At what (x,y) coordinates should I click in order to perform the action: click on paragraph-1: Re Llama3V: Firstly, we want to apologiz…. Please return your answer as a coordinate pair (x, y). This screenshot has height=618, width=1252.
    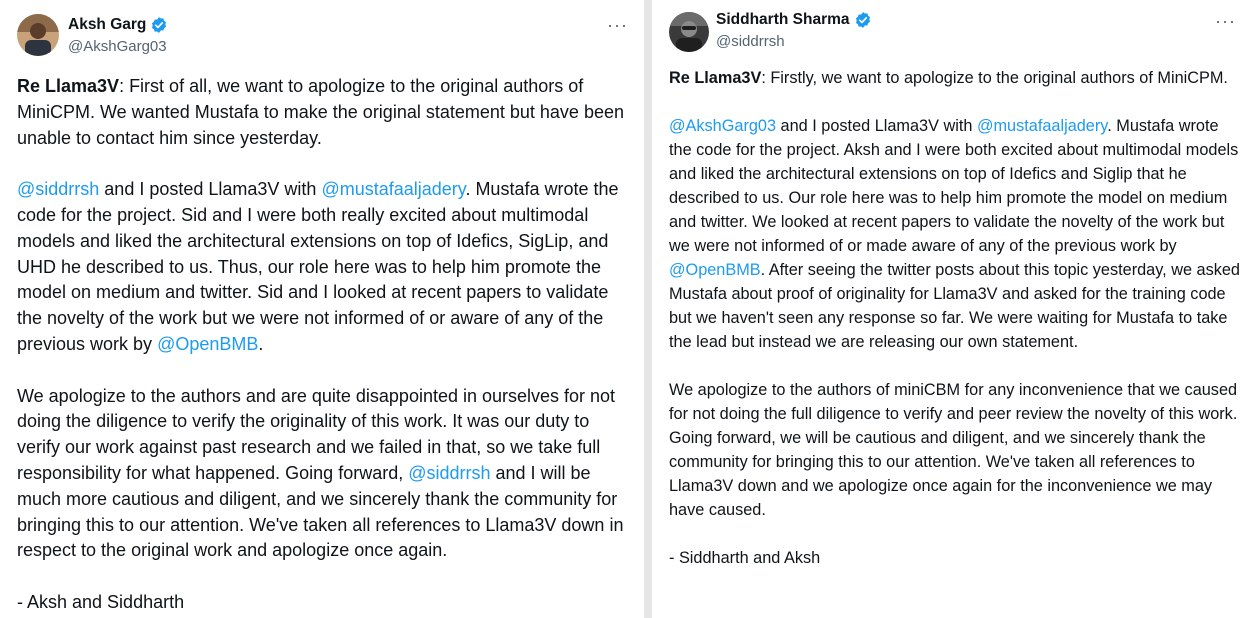
    Looking at the image, I should click on (955, 78).